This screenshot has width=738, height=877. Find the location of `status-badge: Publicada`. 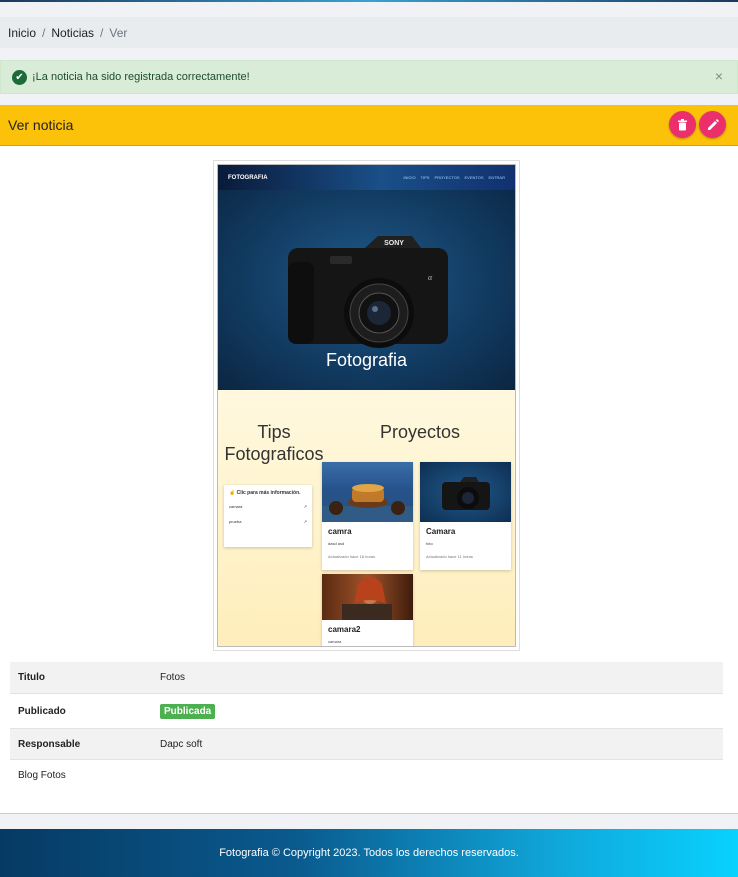

status-badge: Publicada is located at coordinates (188, 711).